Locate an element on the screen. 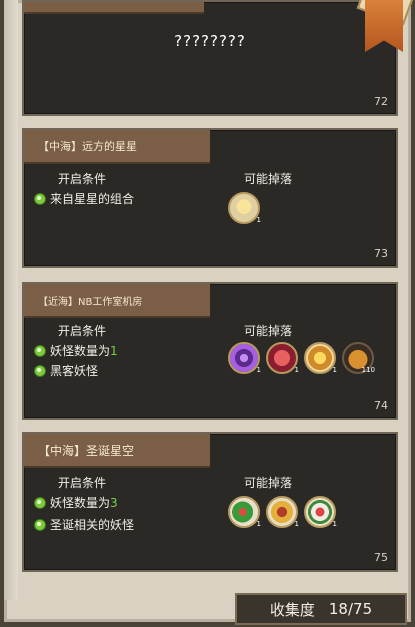 The width and height of the screenshot is (415, 627). condition-item: 圣诞相关的妖怪 is located at coordinates (84, 524).